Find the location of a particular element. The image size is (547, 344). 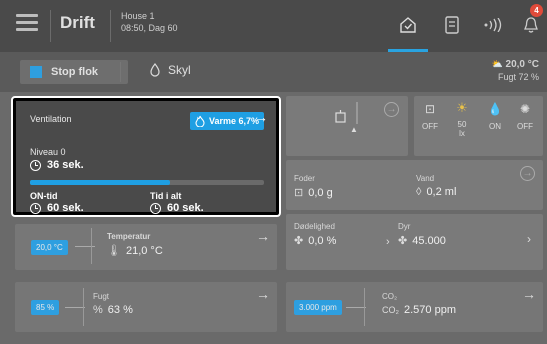

lights-btn-3: 💧 ON is located at coordinates (495, 116).